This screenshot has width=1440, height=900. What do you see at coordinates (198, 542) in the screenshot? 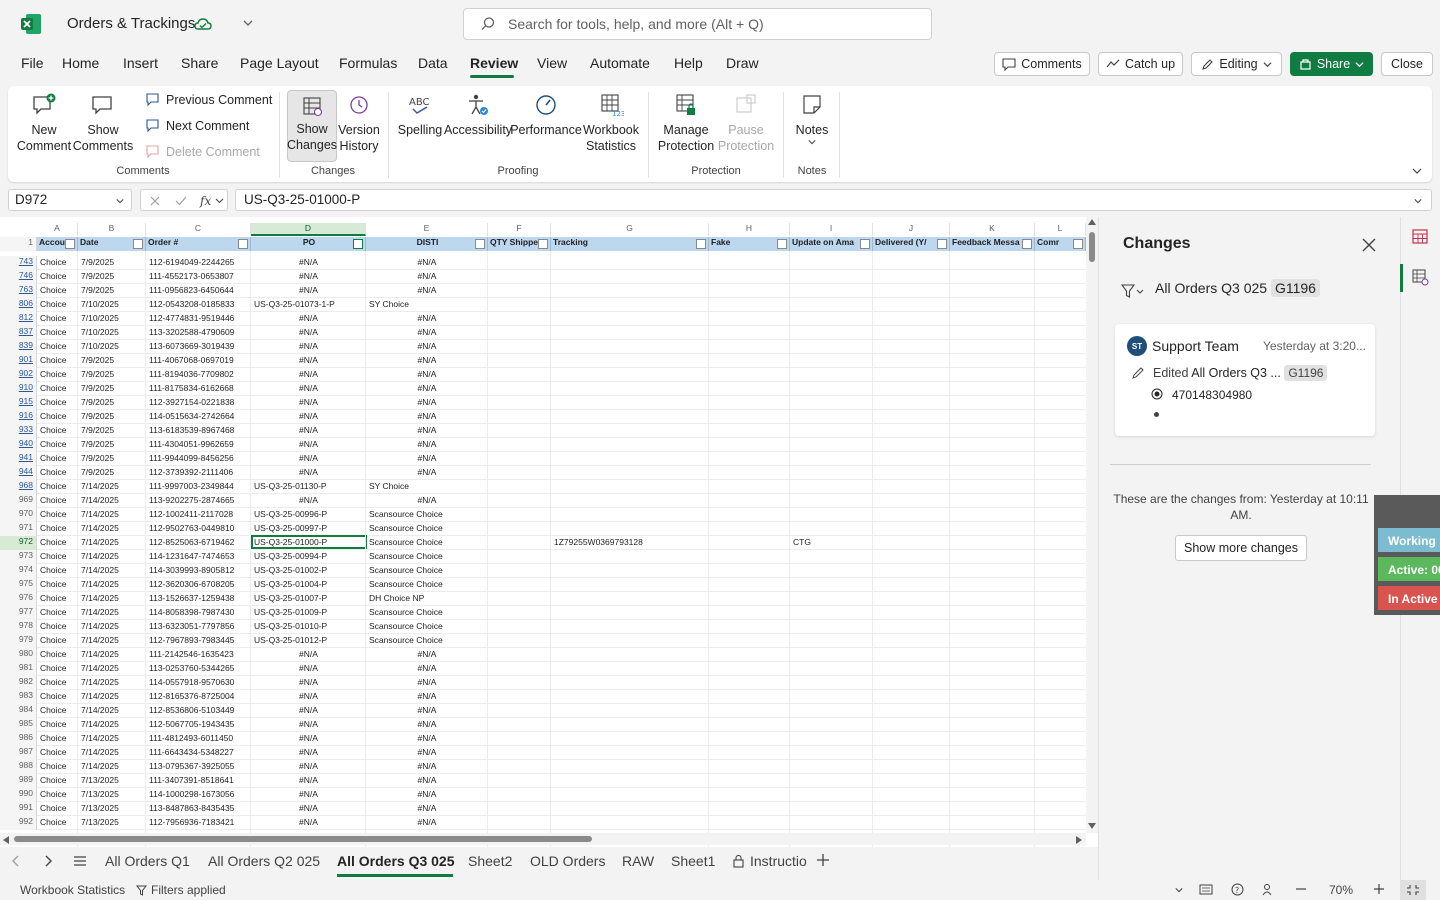
I see `cell-c: 112-8525063-6719462` at bounding box center [198, 542].